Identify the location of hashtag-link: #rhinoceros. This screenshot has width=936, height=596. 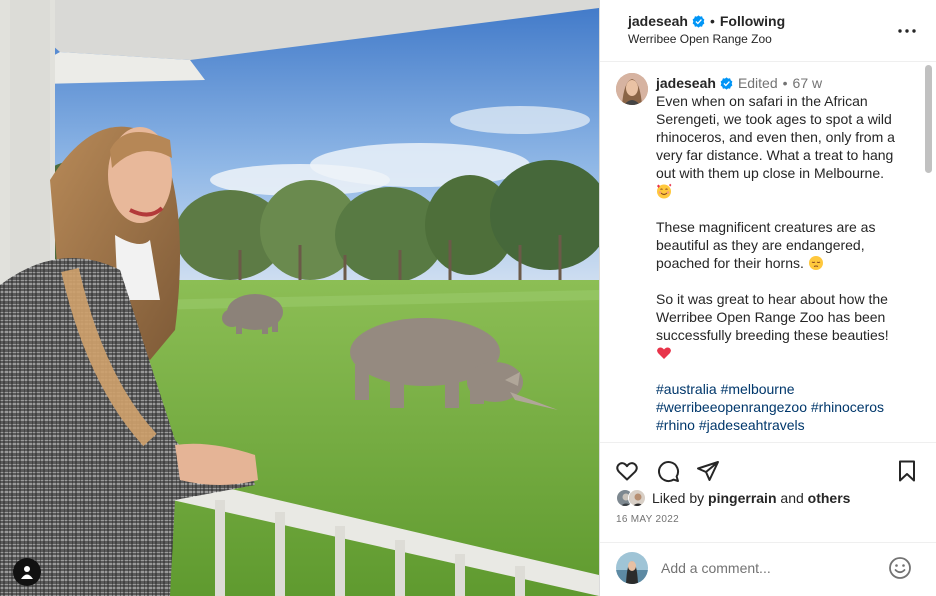
(847, 407).